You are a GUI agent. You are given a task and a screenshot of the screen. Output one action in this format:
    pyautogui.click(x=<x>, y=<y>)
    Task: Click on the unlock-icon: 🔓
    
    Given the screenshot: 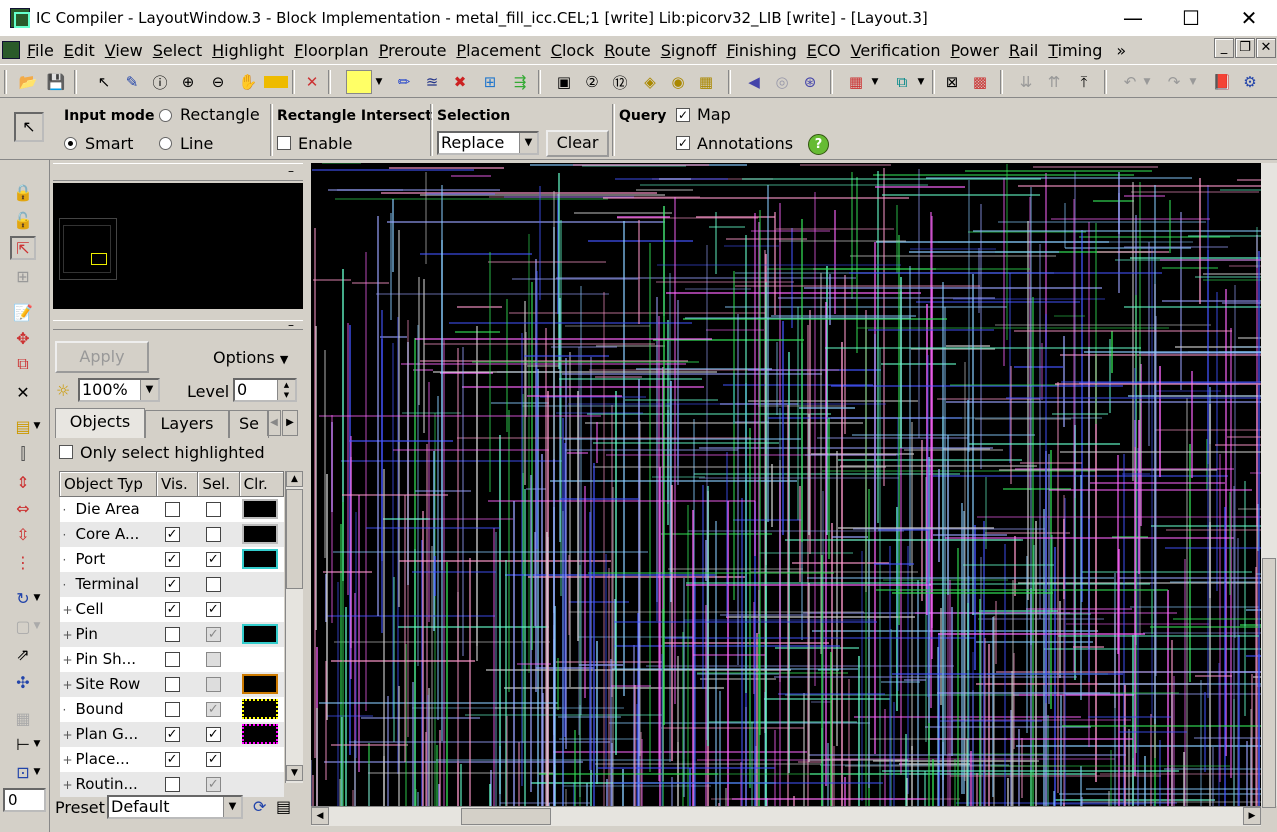 What is the action you would take?
    pyautogui.click(x=23, y=220)
    